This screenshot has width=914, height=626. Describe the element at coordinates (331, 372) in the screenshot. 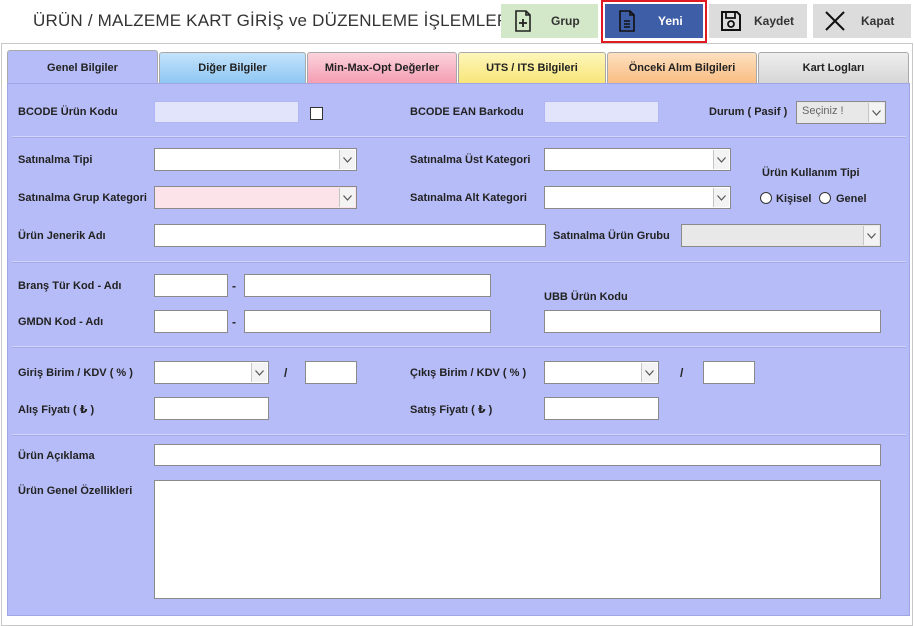

I see `giris-kdv-input` at that location.